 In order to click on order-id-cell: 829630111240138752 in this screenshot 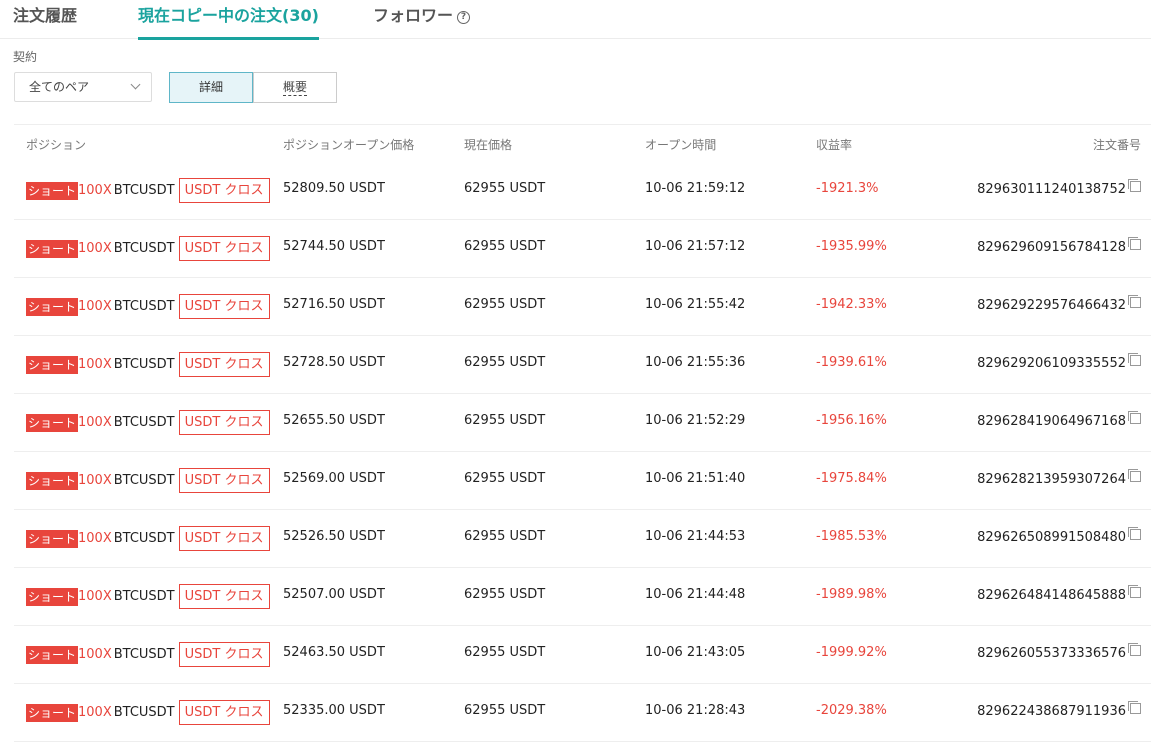, I will do `click(1059, 188)`.